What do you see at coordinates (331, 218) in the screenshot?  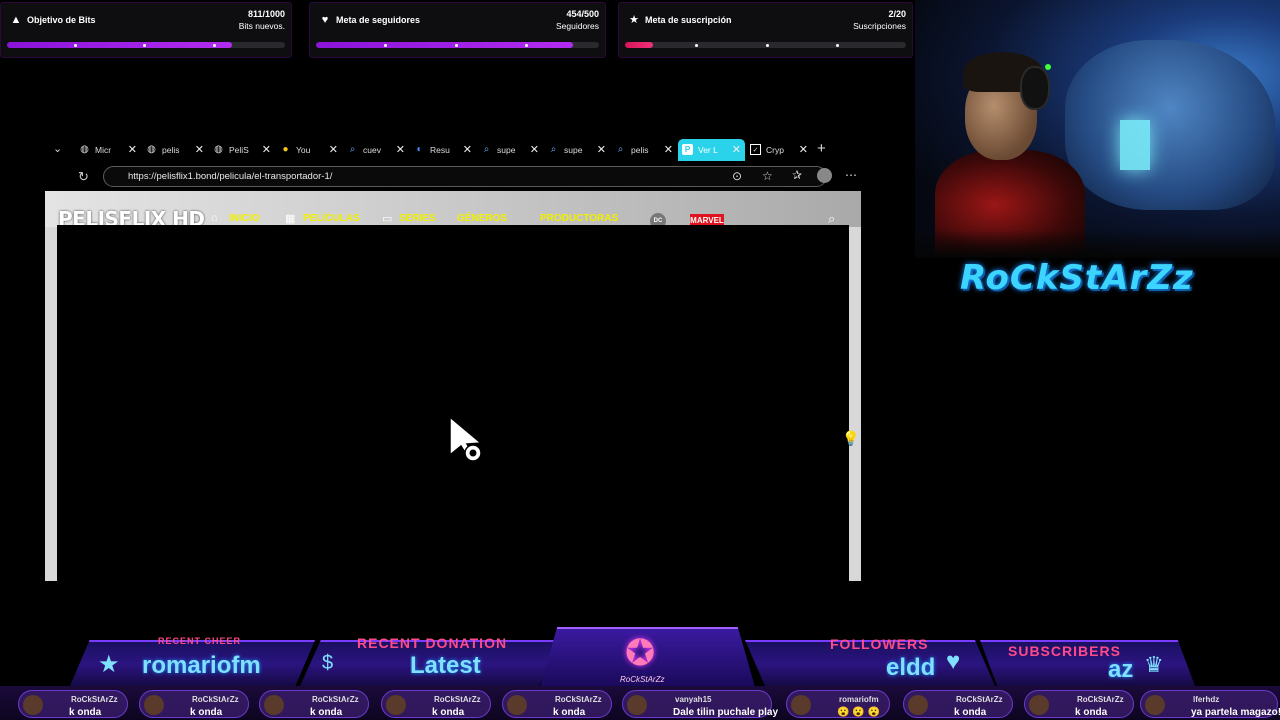 I see `nav-peliculas: PELÍCULAS` at bounding box center [331, 218].